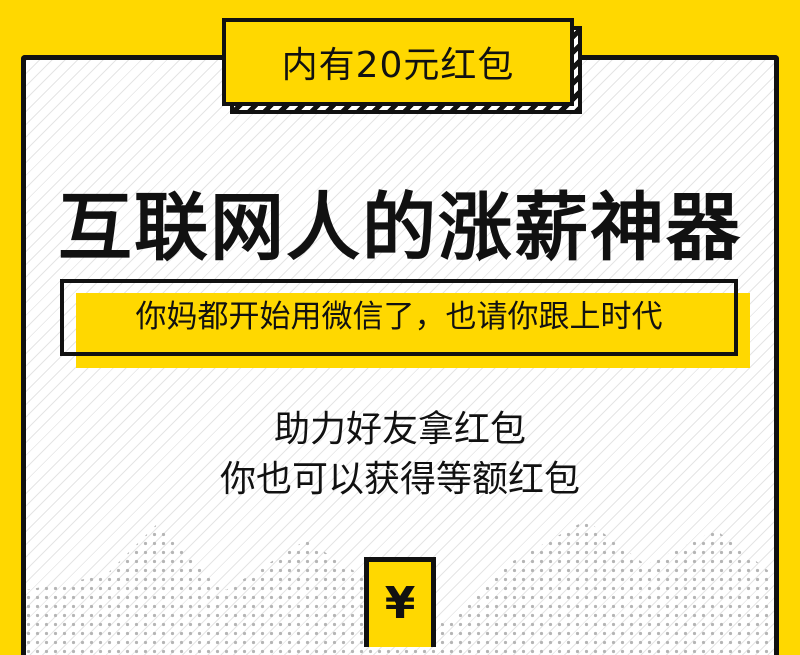  Describe the element at coordinates (400, 228) in the screenshot. I see `page-title: 互联网人的涨薪神器` at that location.